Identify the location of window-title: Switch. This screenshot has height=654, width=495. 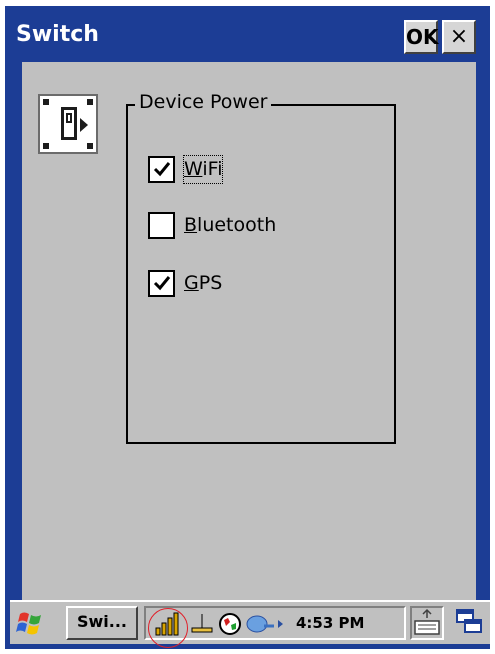
(57, 34).